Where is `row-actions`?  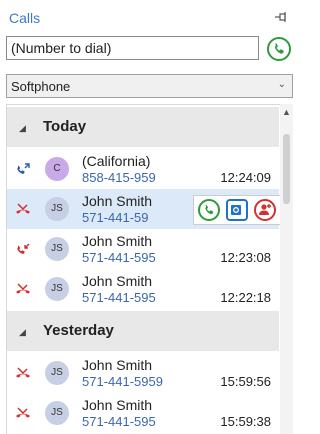
row-actions is located at coordinates (238, 210).